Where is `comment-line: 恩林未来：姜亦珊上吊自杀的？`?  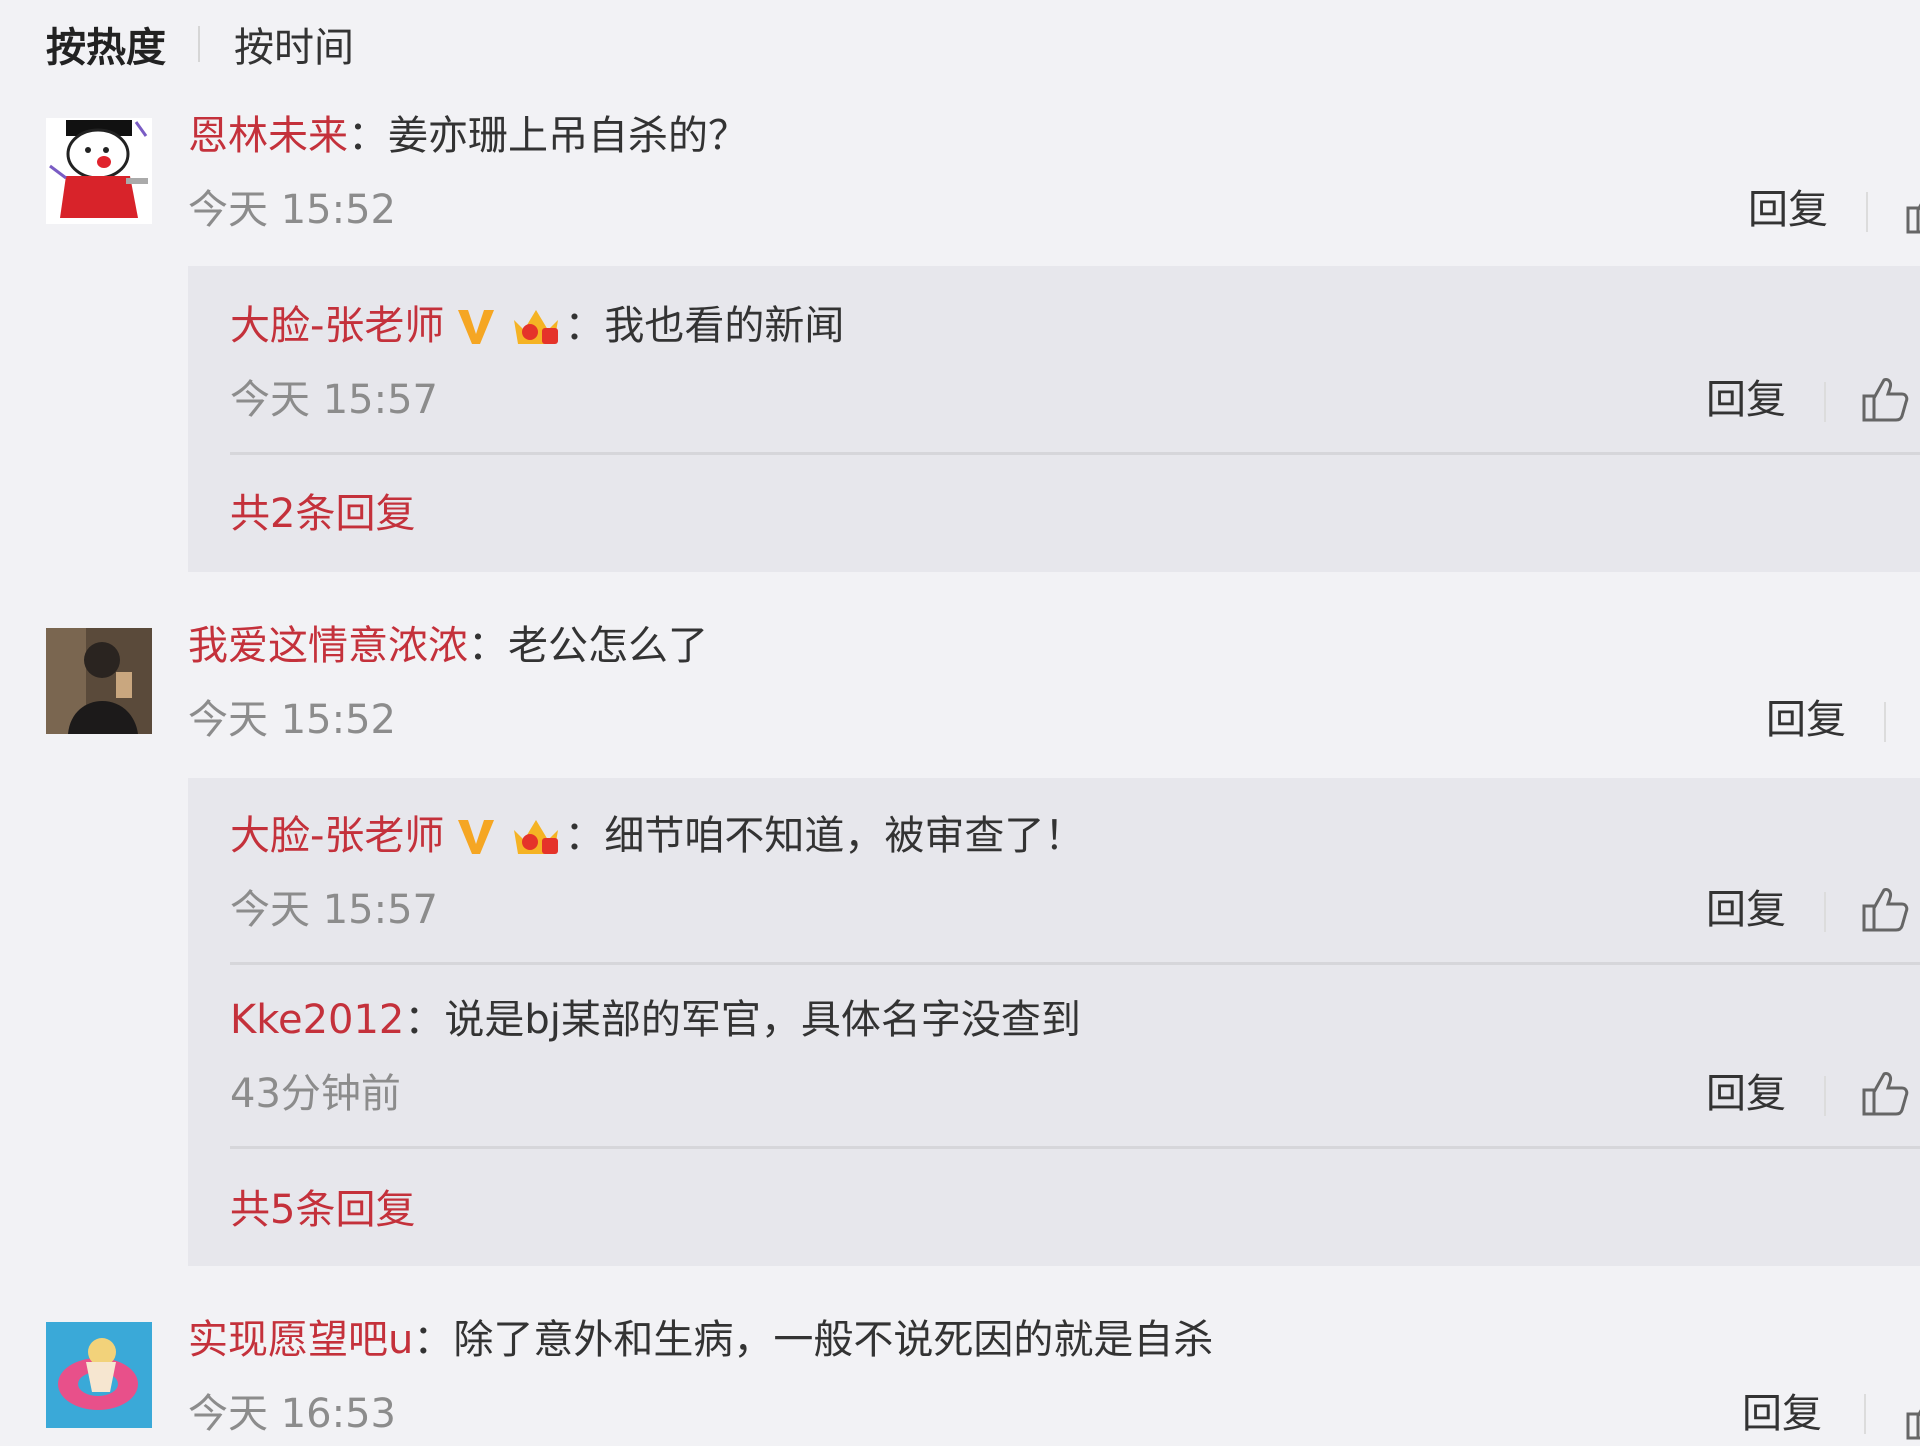
comment-line: 恩林未来：姜亦珊上吊自杀的？ is located at coordinates (468, 136).